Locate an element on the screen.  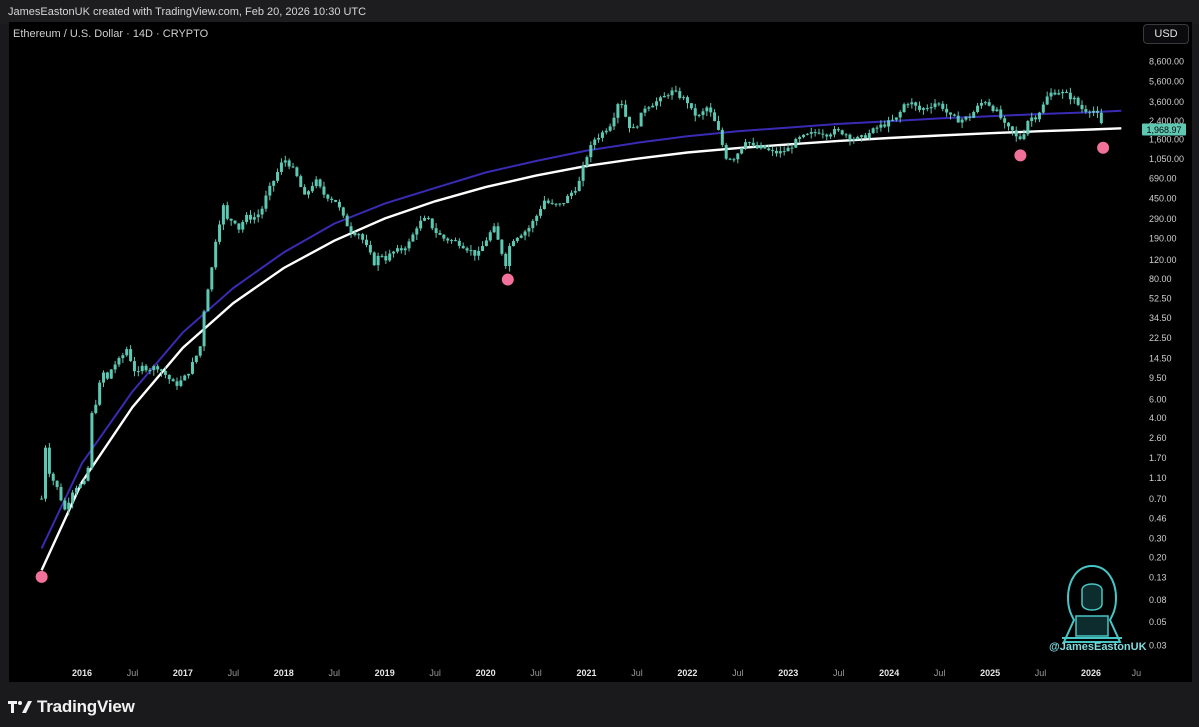
x-tick-label: 2016 is located at coordinates (82, 673).